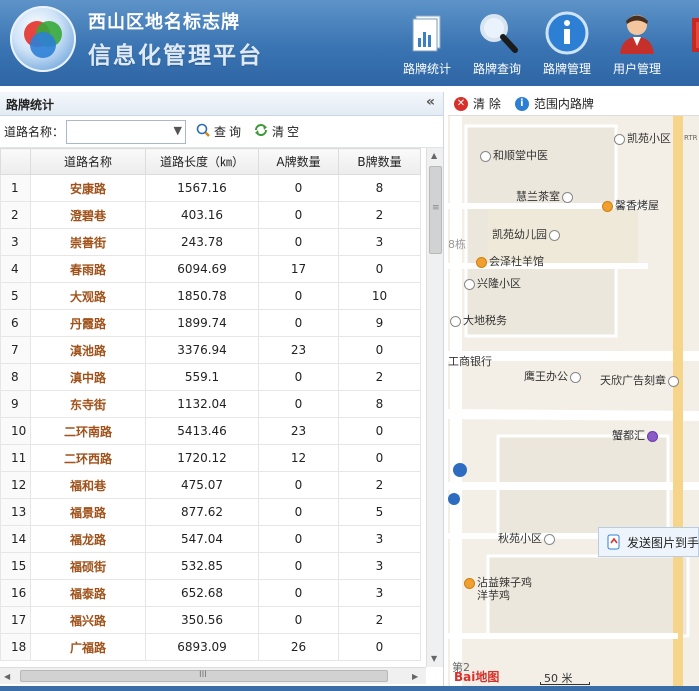  What do you see at coordinates (15, 188) in the screenshot?
I see `row-number: 1` at bounding box center [15, 188].